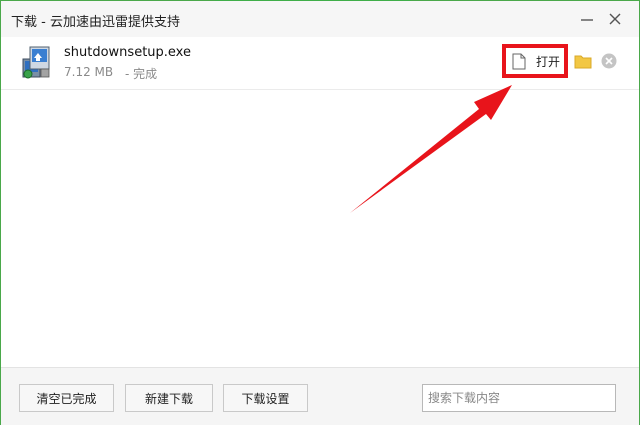 The width and height of the screenshot is (640, 425). I want to click on minimize-button, so click(587, 19).